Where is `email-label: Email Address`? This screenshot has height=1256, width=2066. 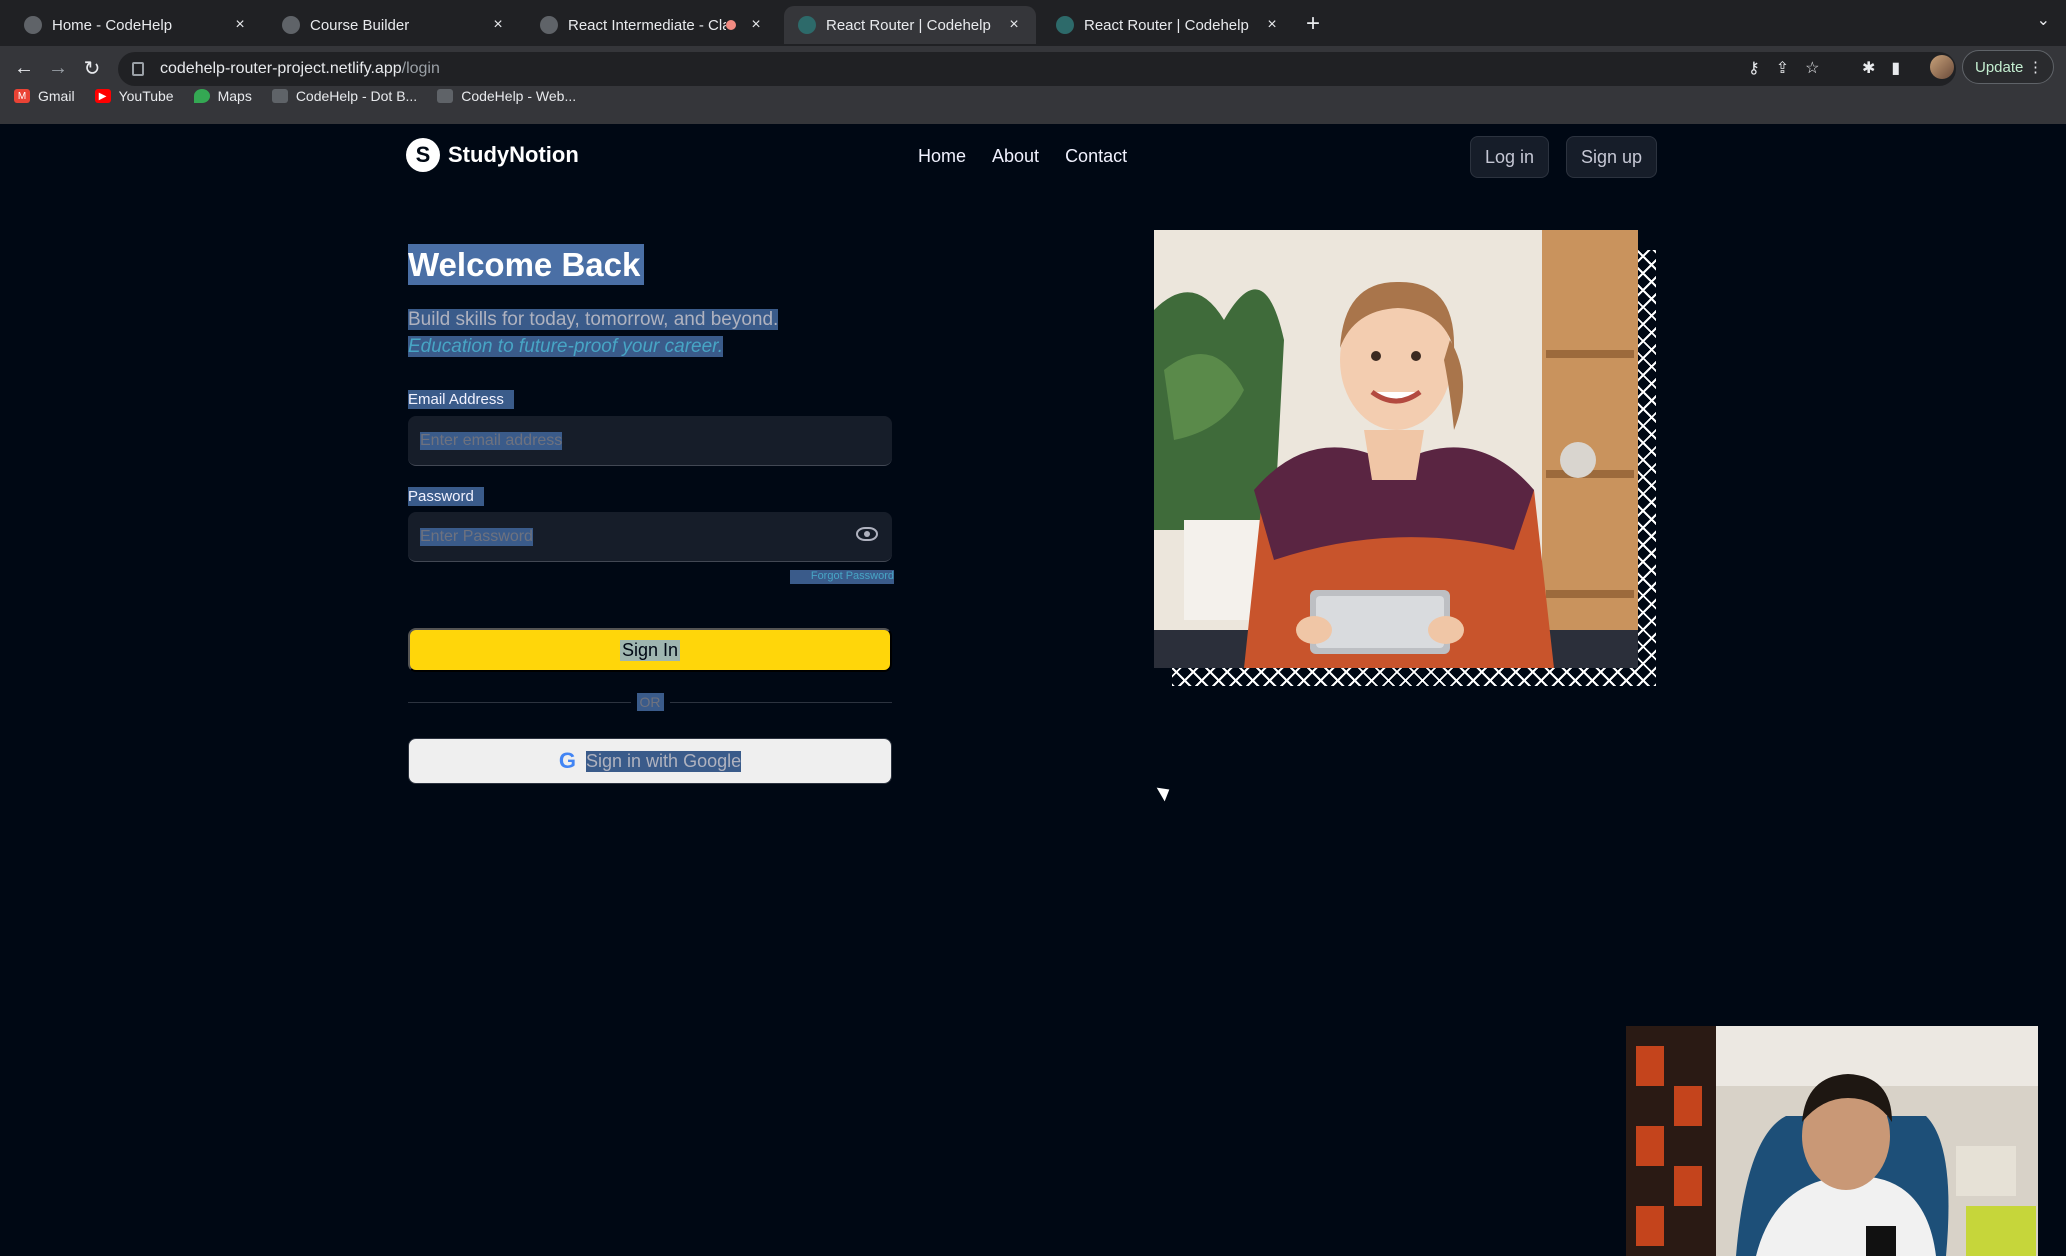
email-label: Email Address is located at coordinates (461, 399).